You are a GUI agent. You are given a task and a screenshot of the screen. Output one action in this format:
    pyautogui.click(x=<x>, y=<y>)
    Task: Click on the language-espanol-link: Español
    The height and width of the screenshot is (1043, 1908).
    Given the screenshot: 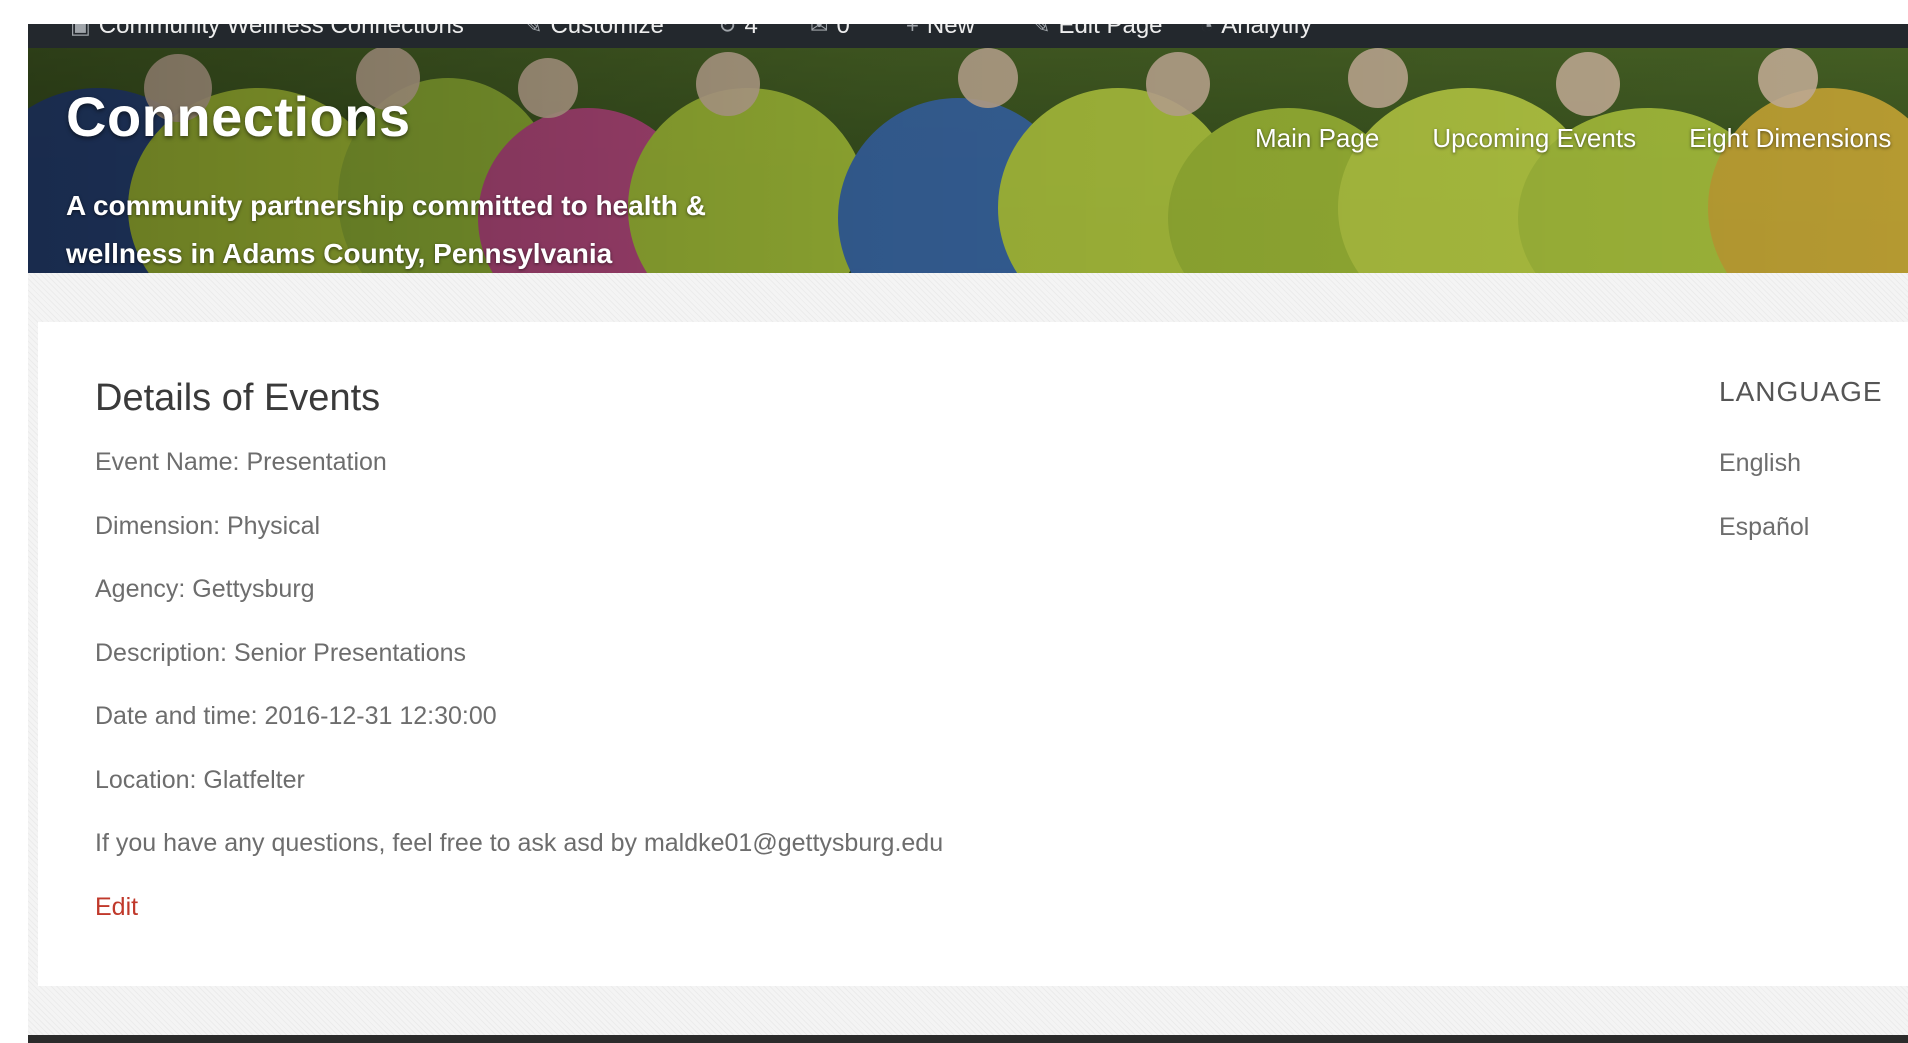 What is the action you would take?
    pyautogui.click(x=1801, y=544)
    